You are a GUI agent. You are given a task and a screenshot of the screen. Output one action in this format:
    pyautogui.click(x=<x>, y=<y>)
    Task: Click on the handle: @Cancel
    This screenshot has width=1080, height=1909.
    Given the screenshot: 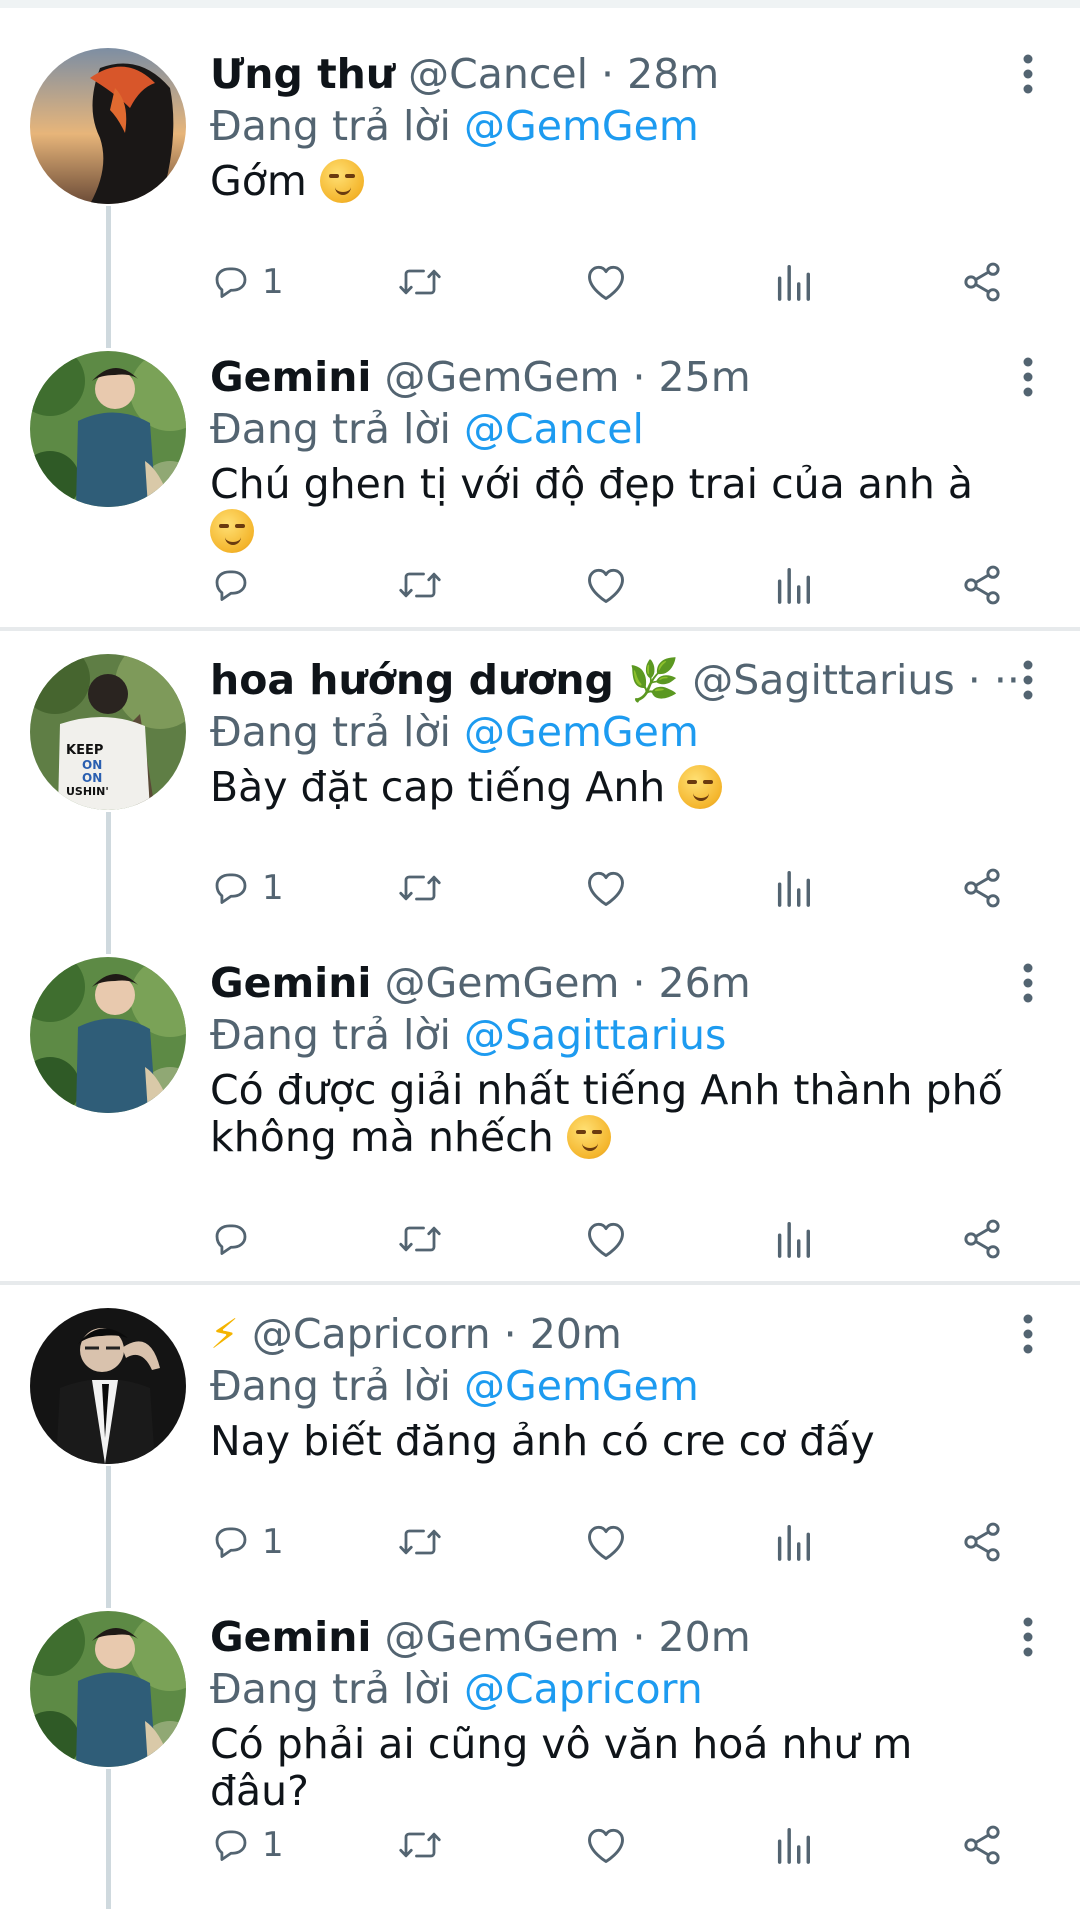 What is the action you would take?
    pyautogui.click(x=498, y=74)
    